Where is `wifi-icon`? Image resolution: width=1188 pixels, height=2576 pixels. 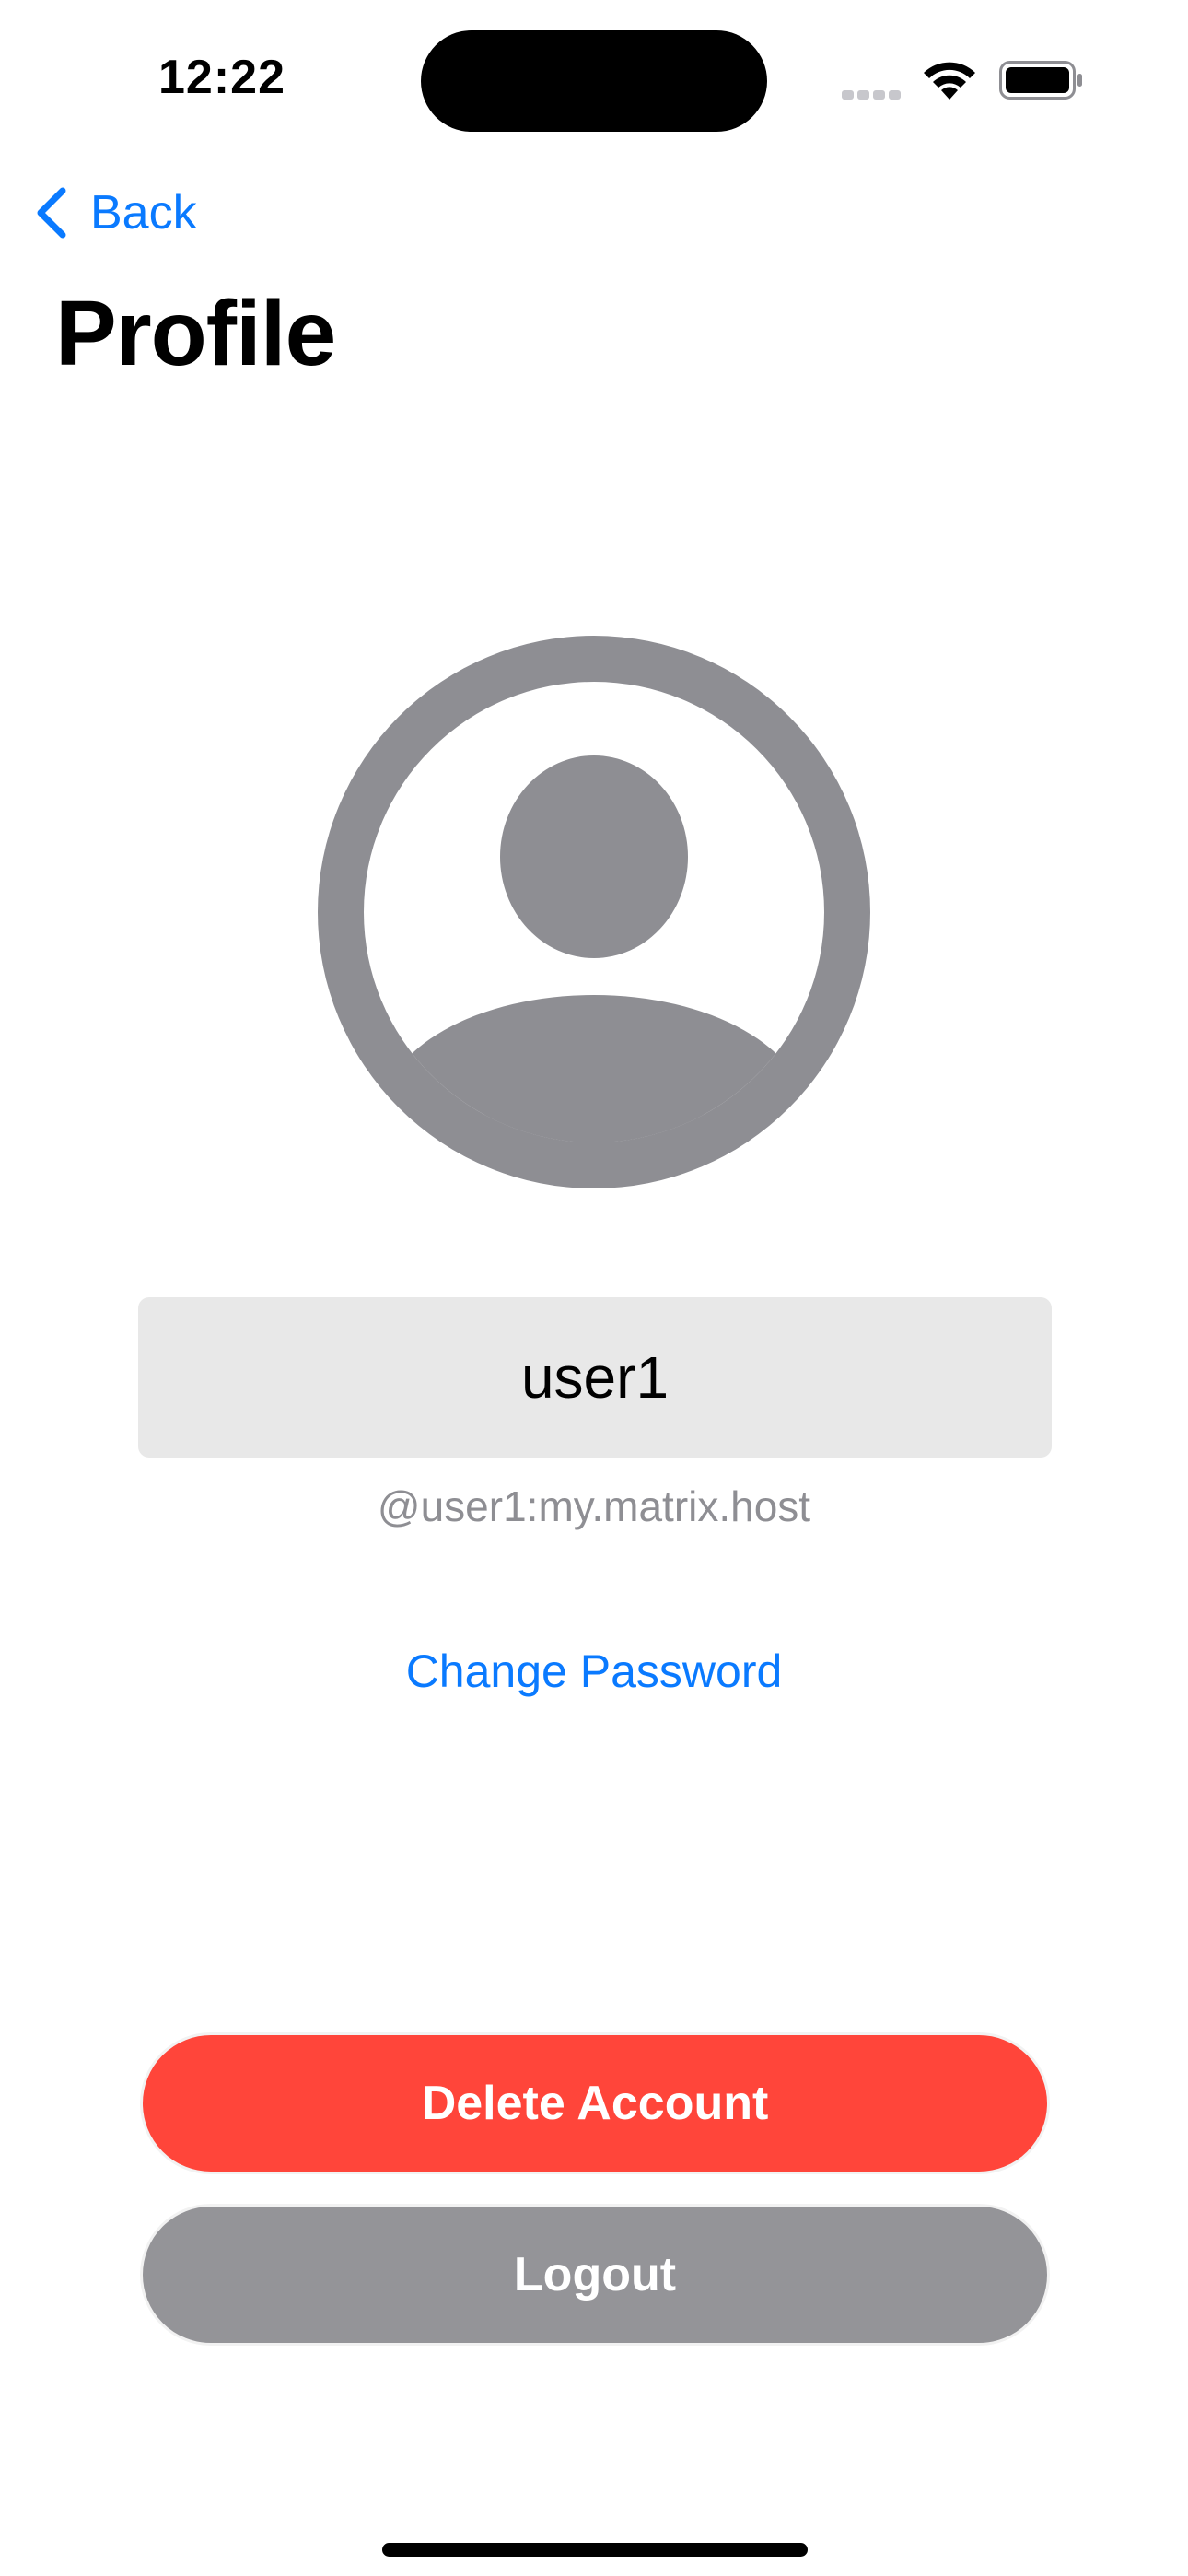 wifi-icon is located at coordinates (949, 81).